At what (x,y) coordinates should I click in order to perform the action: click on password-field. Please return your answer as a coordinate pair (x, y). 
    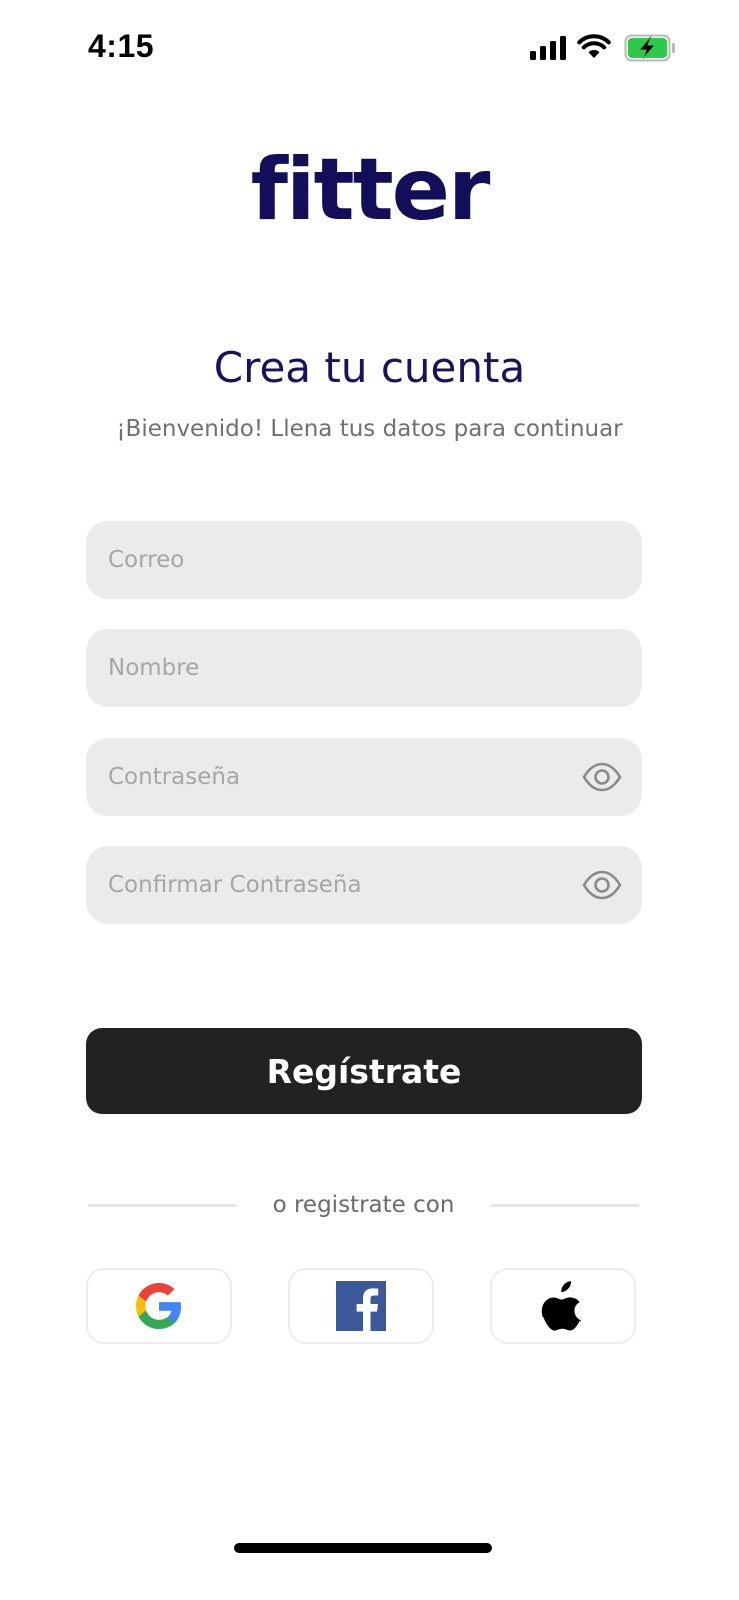
    Looking at the image, I should click on (338, 777).